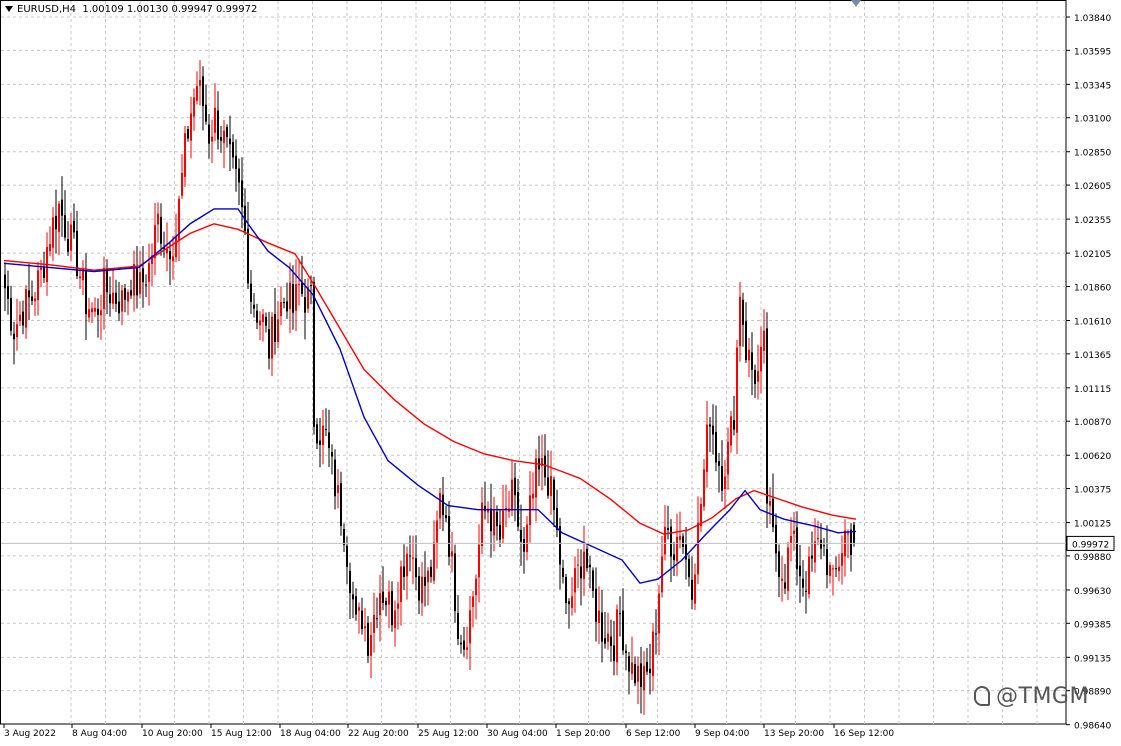  Describe the element at coordinates (448, 734) in the screenshot. I see `x-tick-label: 25 Aug 12:00` at that location.